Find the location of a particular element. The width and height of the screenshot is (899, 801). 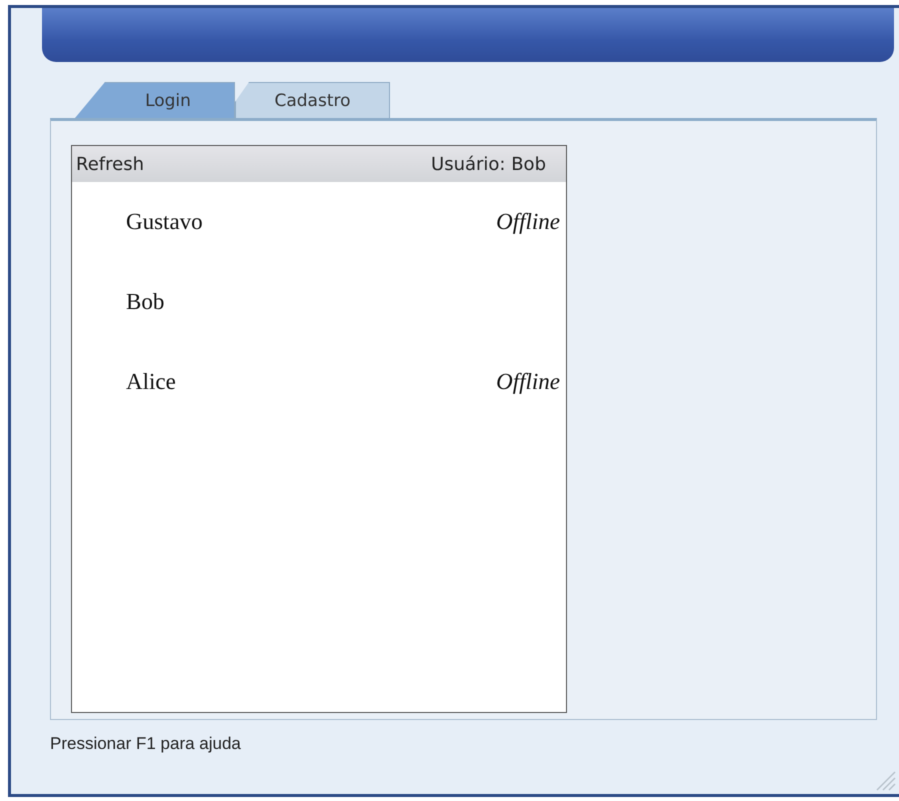

user-name: Gustavo is located at coordinates (164, 222).